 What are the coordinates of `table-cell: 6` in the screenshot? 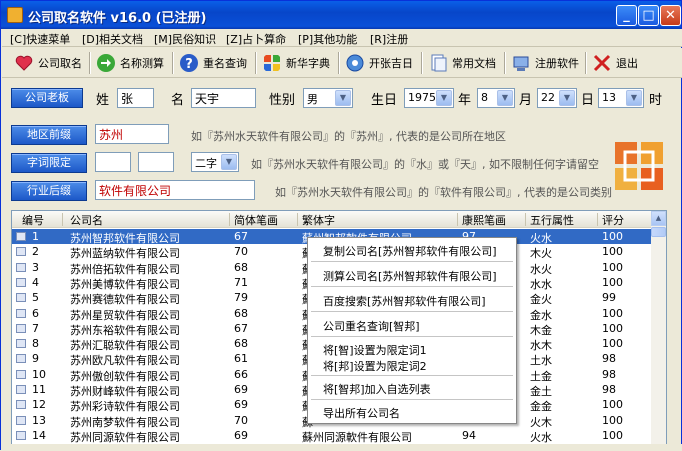 It's located at (35, 313).